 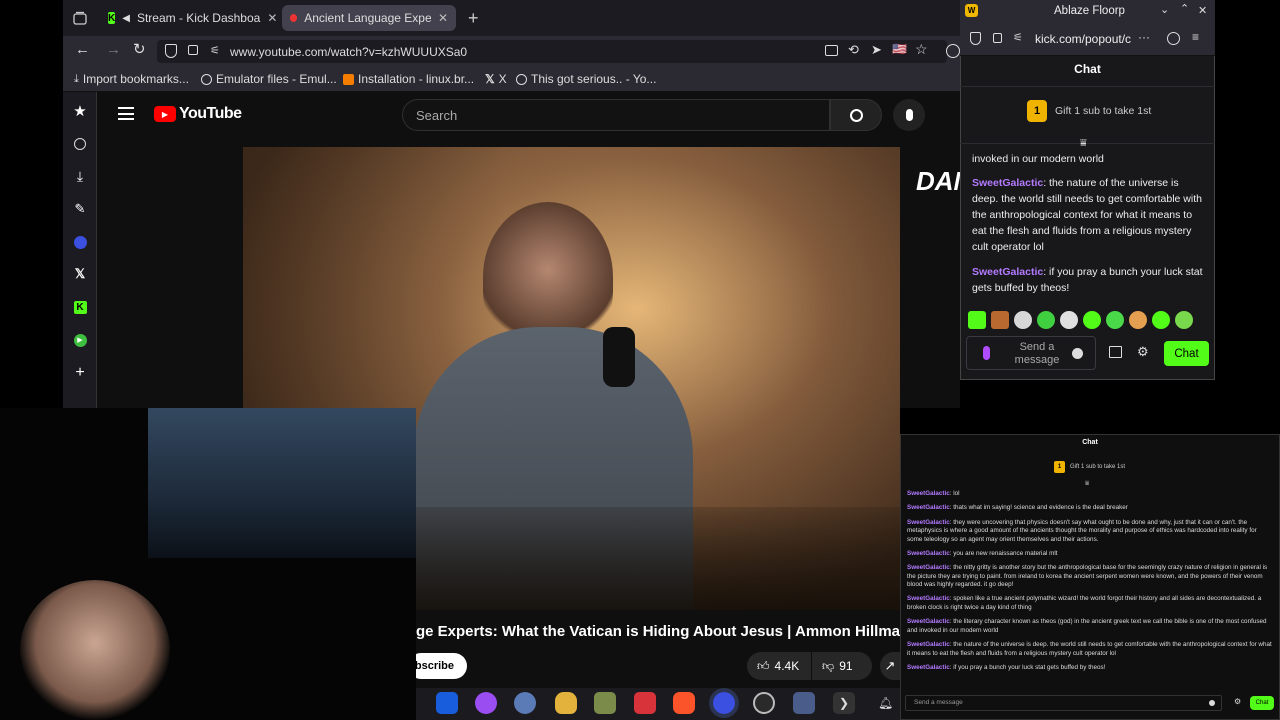 I want to click on microphone-button, so click(x=909, y=115).